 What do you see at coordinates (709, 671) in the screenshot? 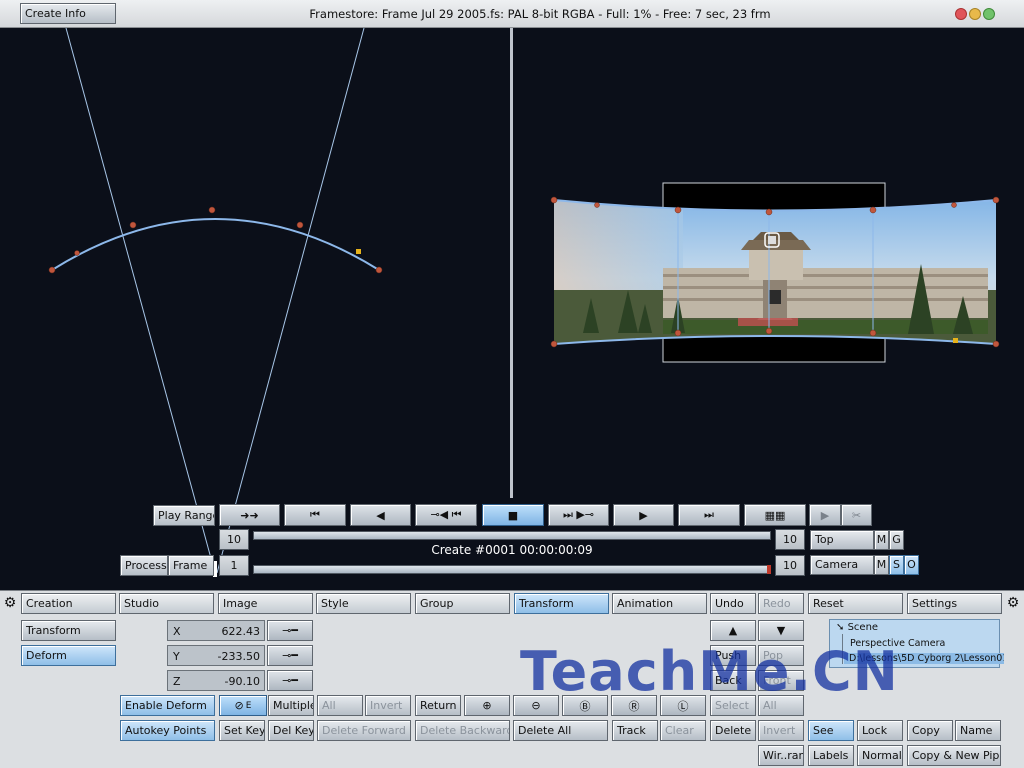
I see `watermark-text: TeachMe.CN` at bounding box center [709, 671].